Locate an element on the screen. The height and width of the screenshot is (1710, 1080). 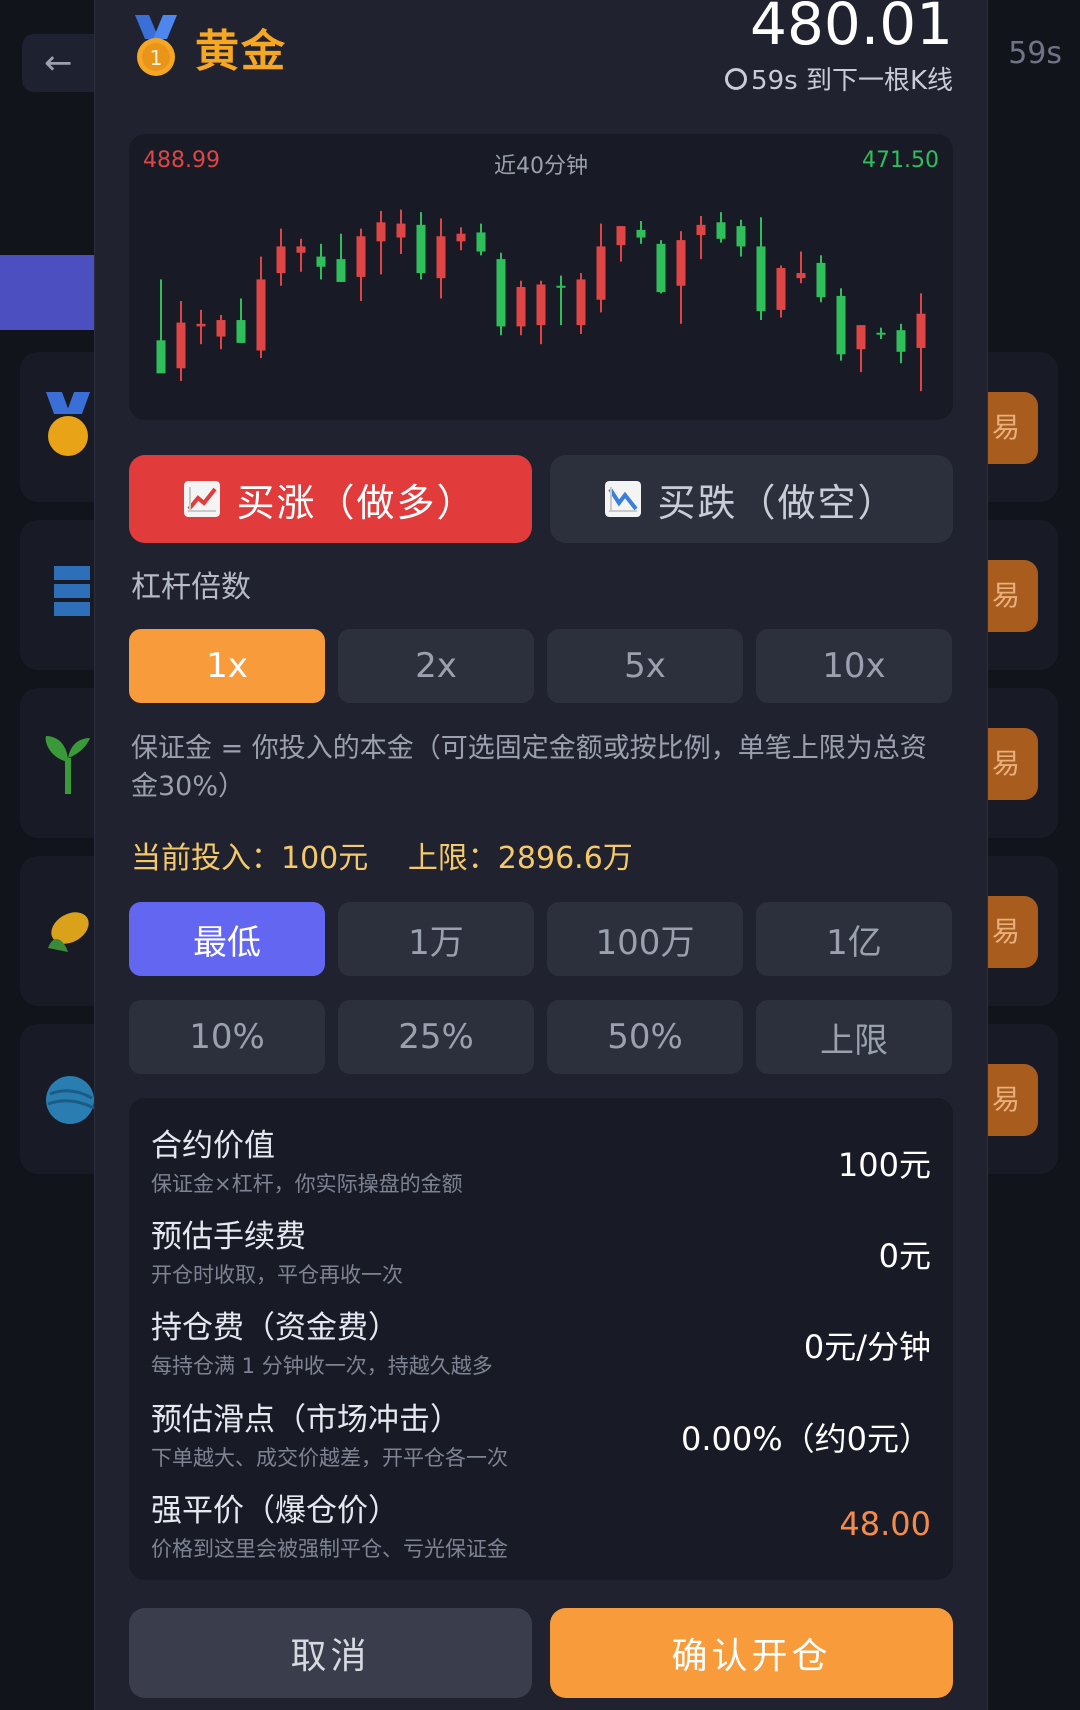
background-banner is located at coordinates (50, 292).